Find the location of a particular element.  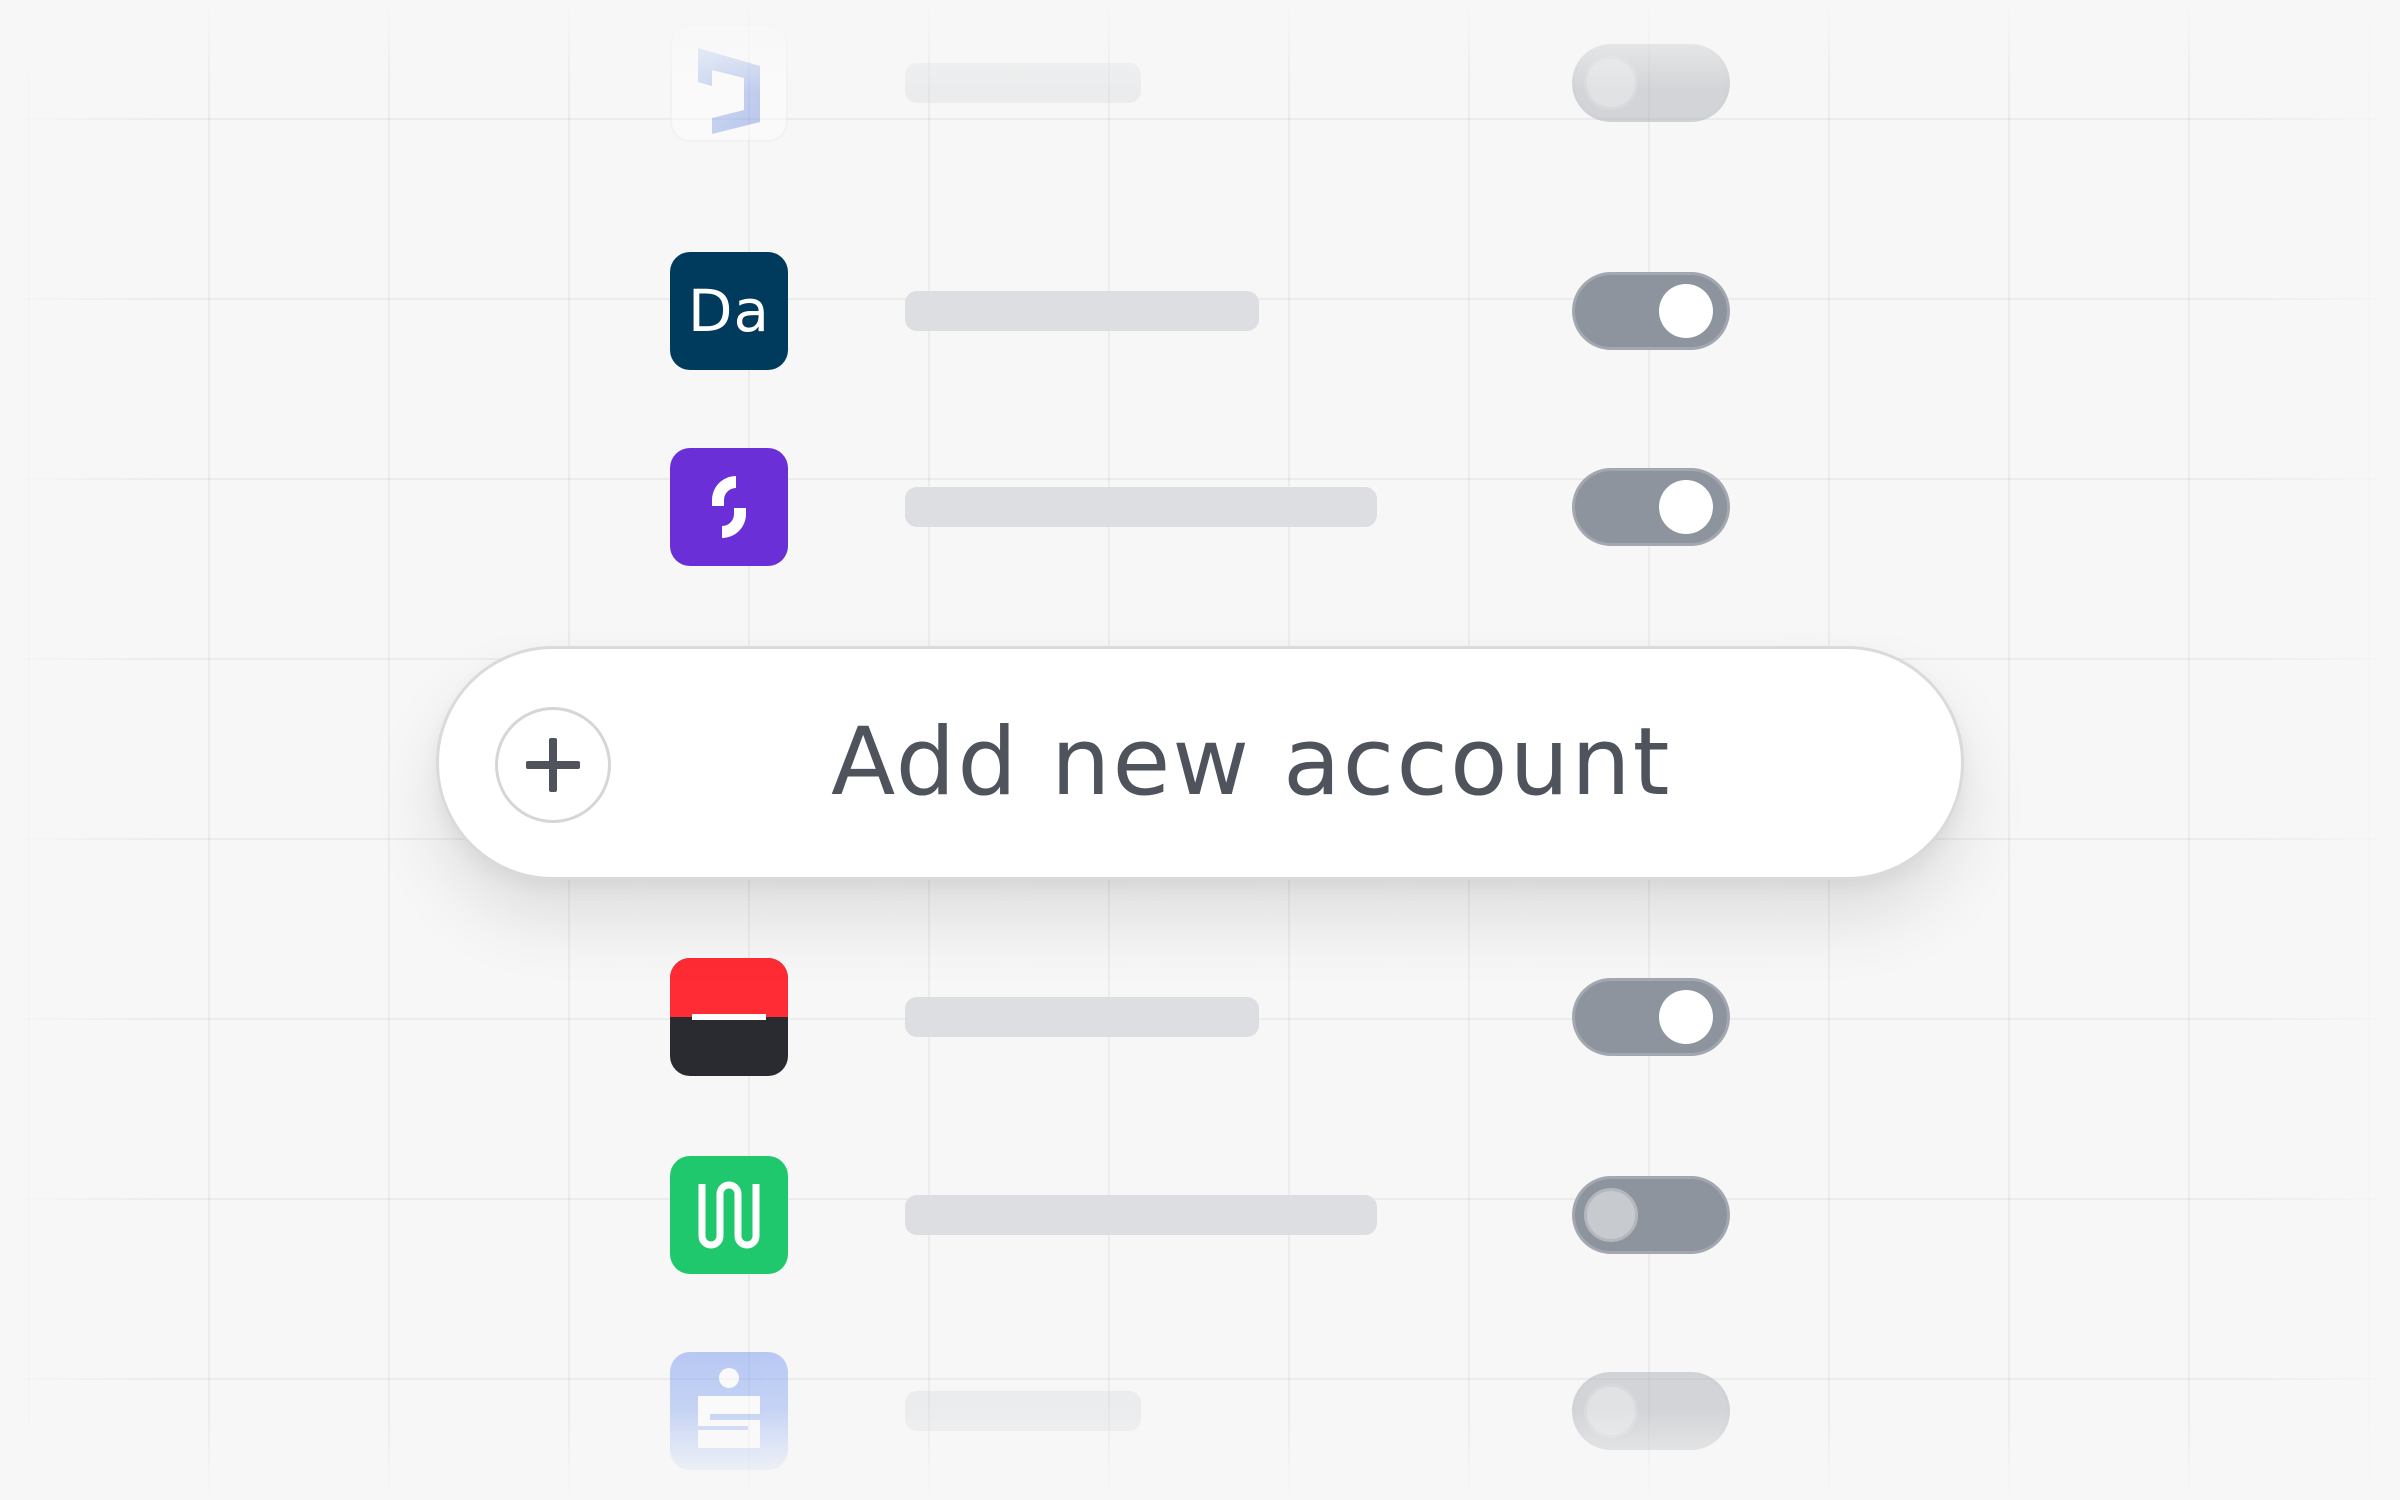

blue-d-logo-icon is located at coordinates (729, 83).